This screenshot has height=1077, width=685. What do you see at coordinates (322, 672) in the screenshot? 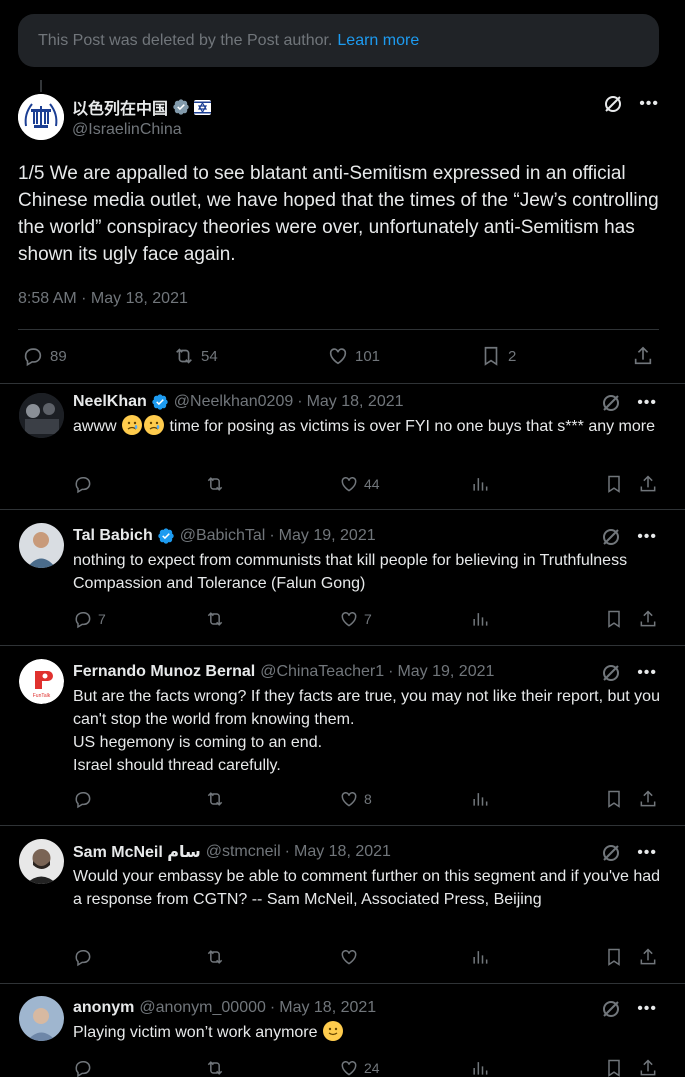
I see `reply-author-handle: @ChinaTeacher1` at bounding box center [322, 672].